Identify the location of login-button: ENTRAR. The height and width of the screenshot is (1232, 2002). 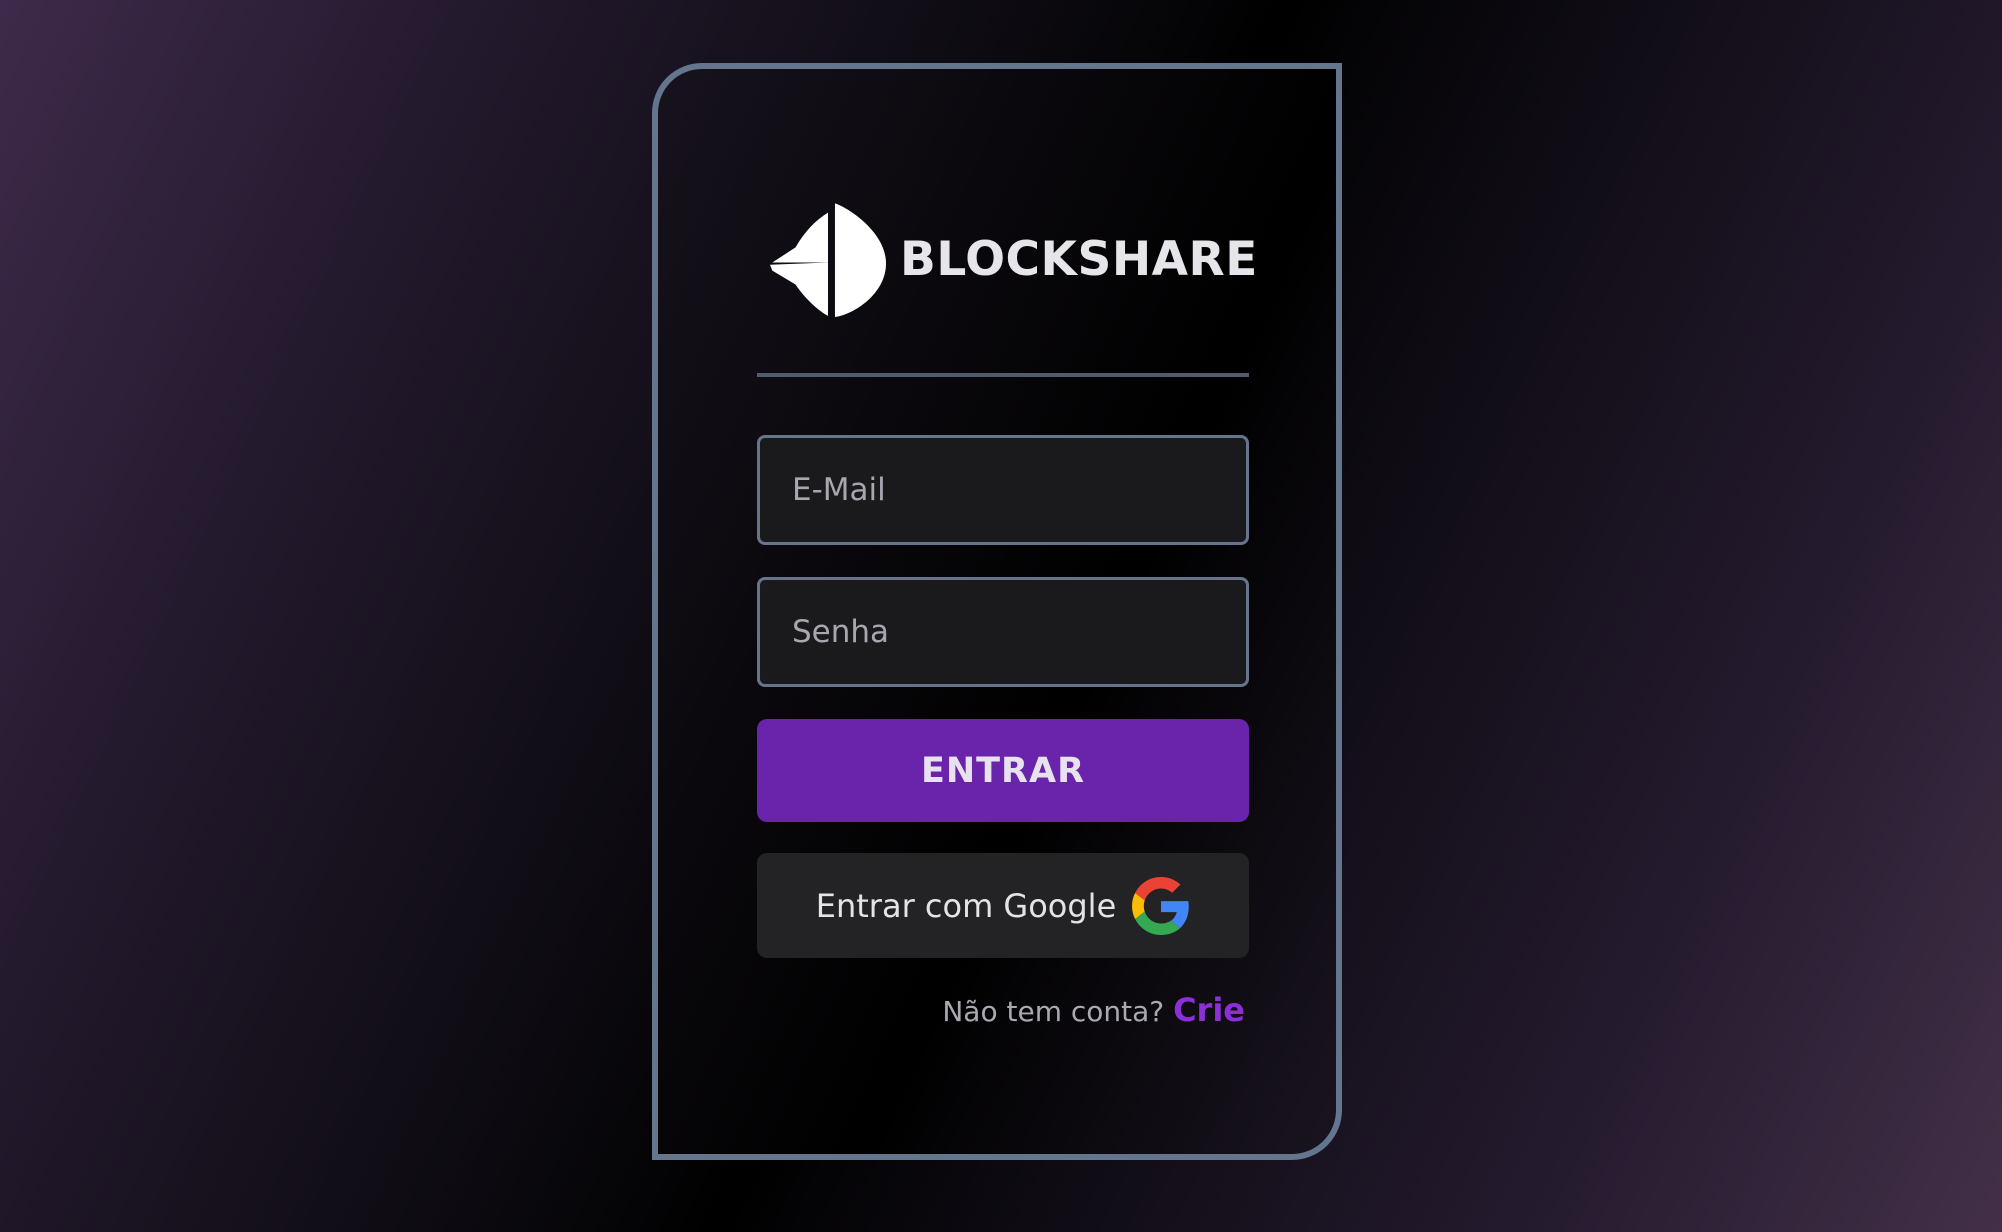
(1003, 770).